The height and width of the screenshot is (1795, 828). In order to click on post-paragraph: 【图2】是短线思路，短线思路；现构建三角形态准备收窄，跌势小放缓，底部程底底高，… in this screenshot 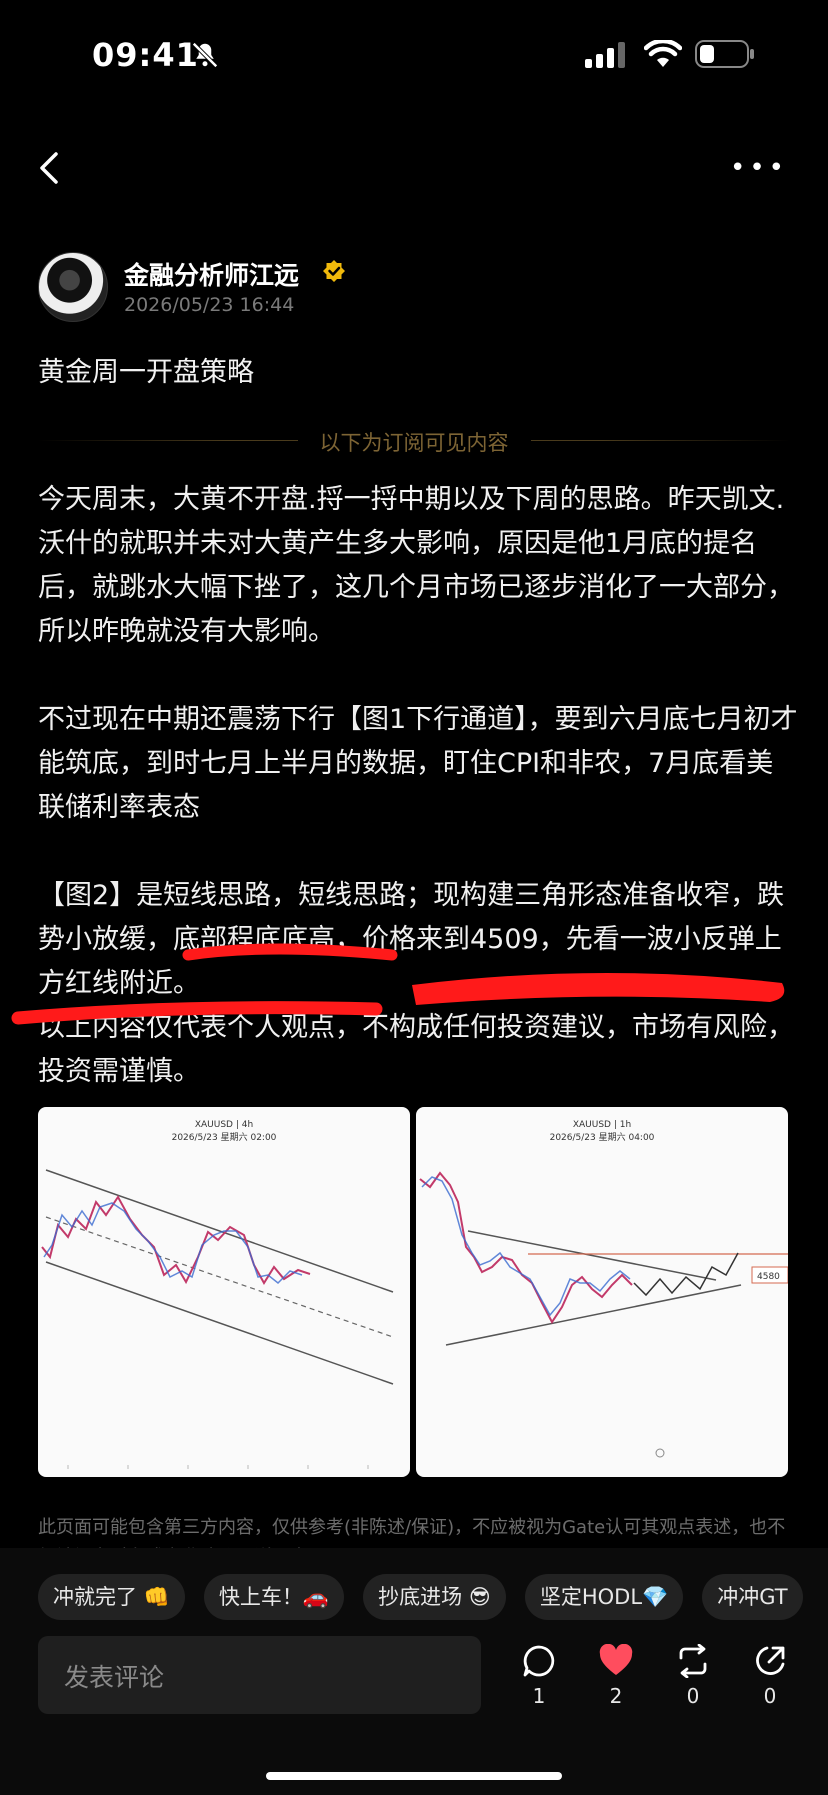, I will do `click(411, 939)`.